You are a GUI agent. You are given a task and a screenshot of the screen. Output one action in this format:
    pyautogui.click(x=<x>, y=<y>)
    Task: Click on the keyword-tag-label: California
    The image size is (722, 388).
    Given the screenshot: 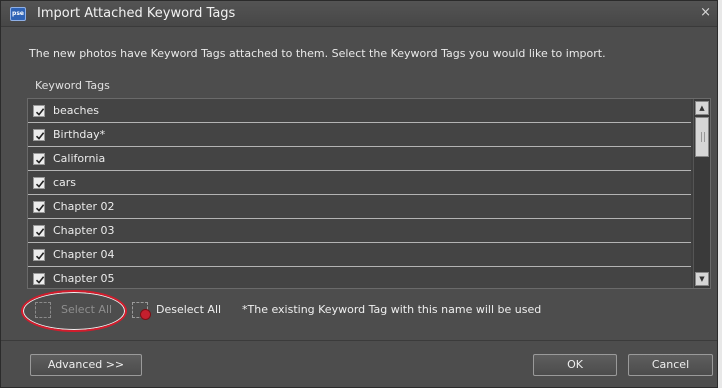 What is the action you would take?
    pyautogui.click(x=79, y=158)
    